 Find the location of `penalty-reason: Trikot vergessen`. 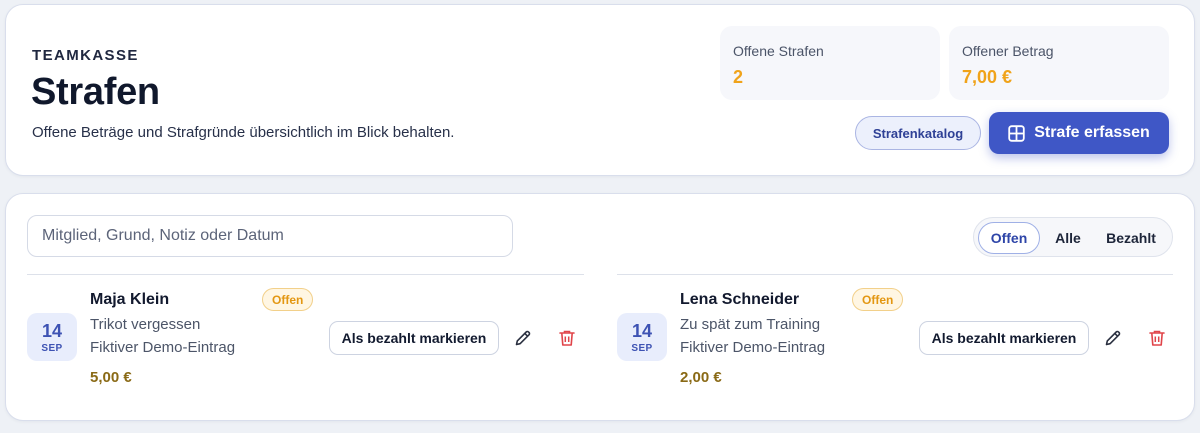

penalty-reason: Trikot vergessen is located at coordinates (145, 324).